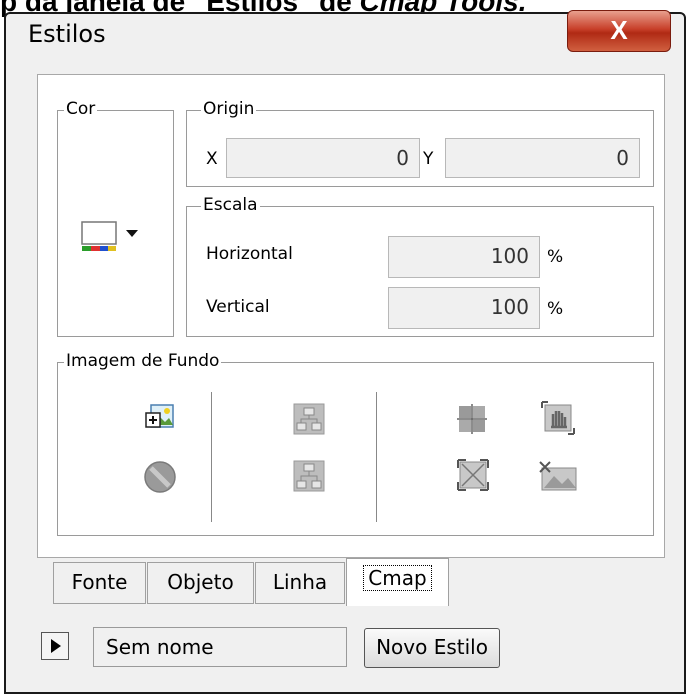 The image size is (696, 698). I want to click on crop-icon, so click(558, 475).